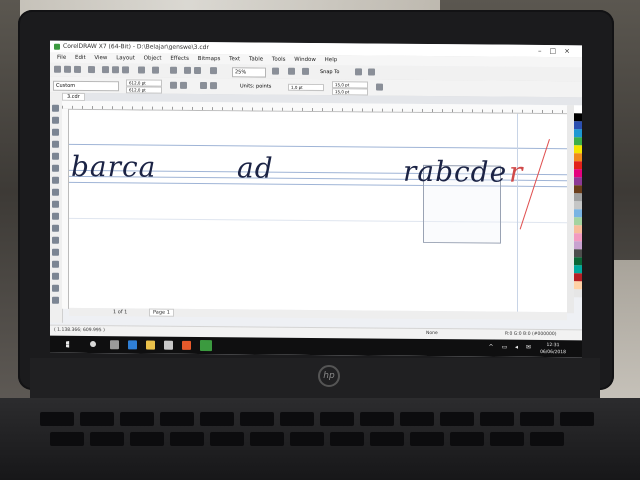  What do you see at coordinates (306, 87) in the screenshot?
I see `nudge-distance-field: 1,0 pt` at bounding box center [306, 87].